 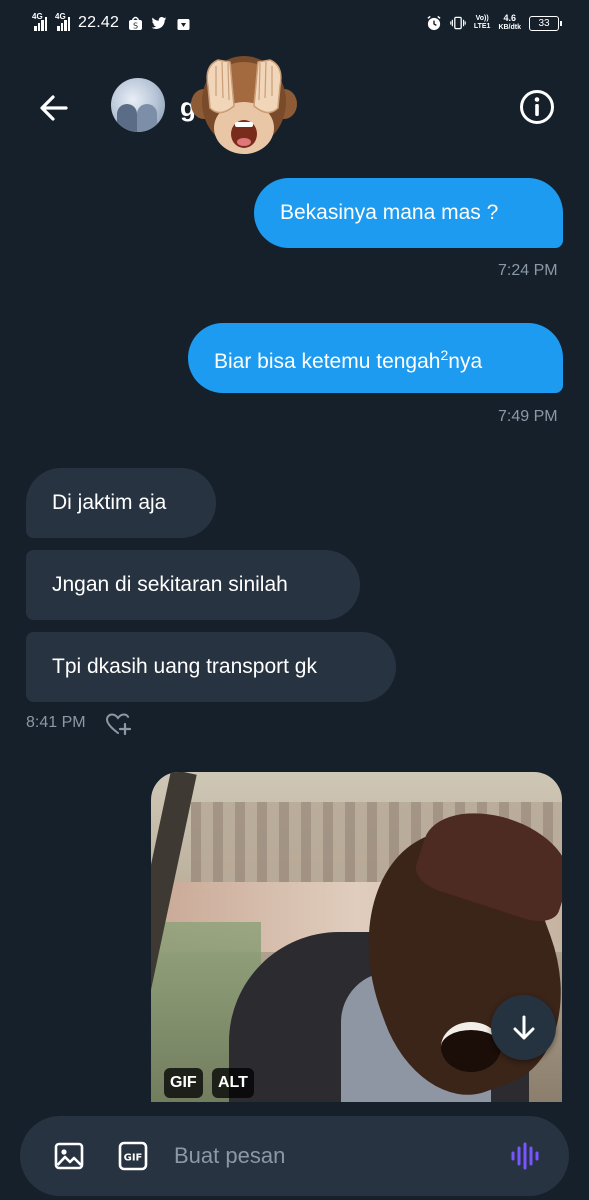 I want to click on network-speed-unit: KB/dtk, so click(x=509, y=27).